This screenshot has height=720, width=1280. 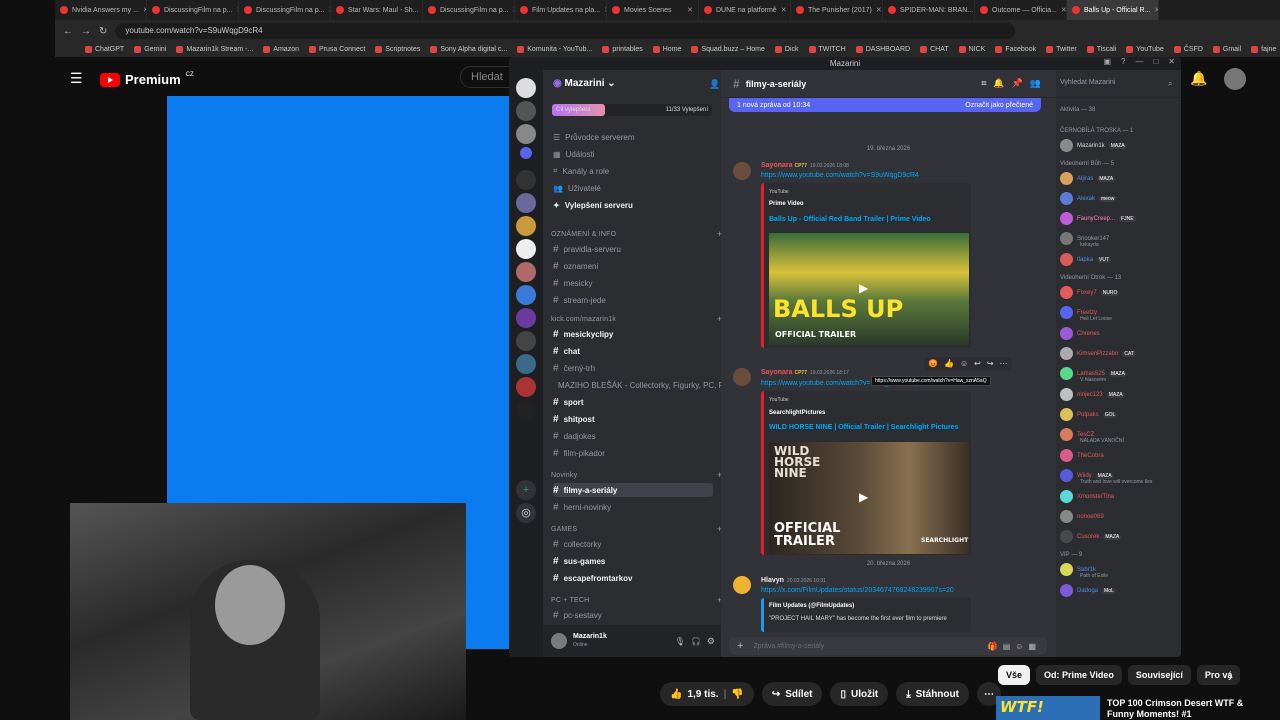 I want to click on bookmark-item: Dick, so click(x=786, y=49).